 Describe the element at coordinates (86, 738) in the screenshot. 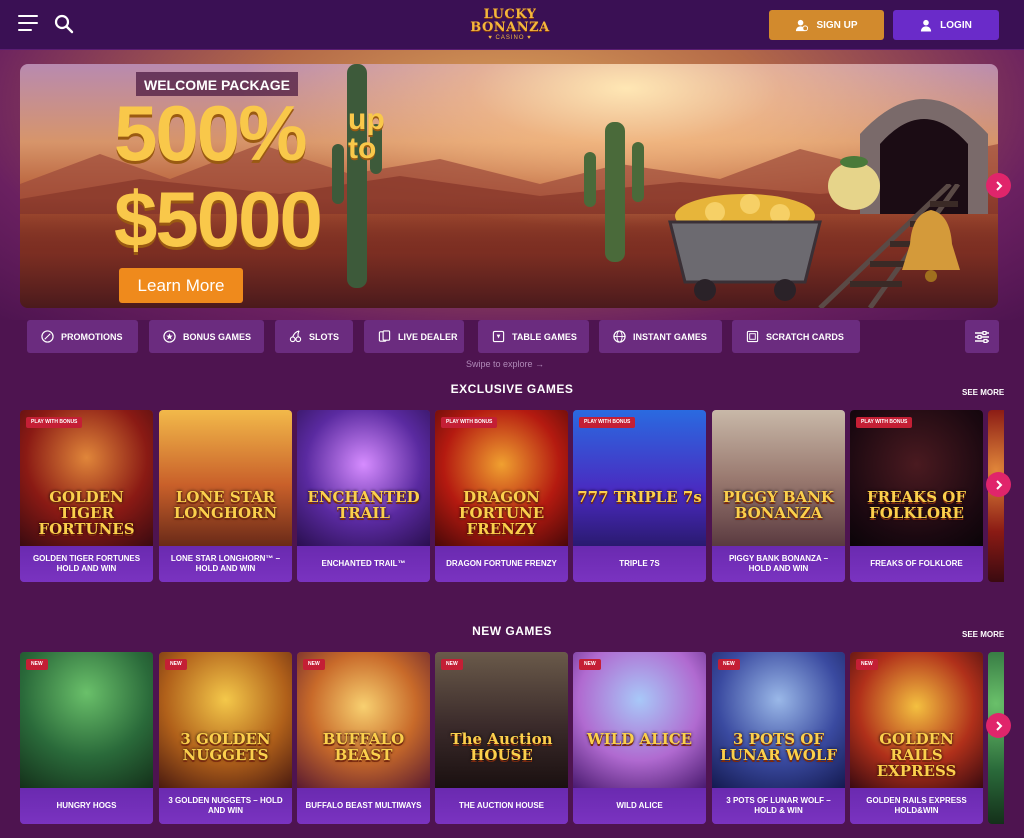

I see `new-game-card: NEW HUNGRY HOGS` at that location.